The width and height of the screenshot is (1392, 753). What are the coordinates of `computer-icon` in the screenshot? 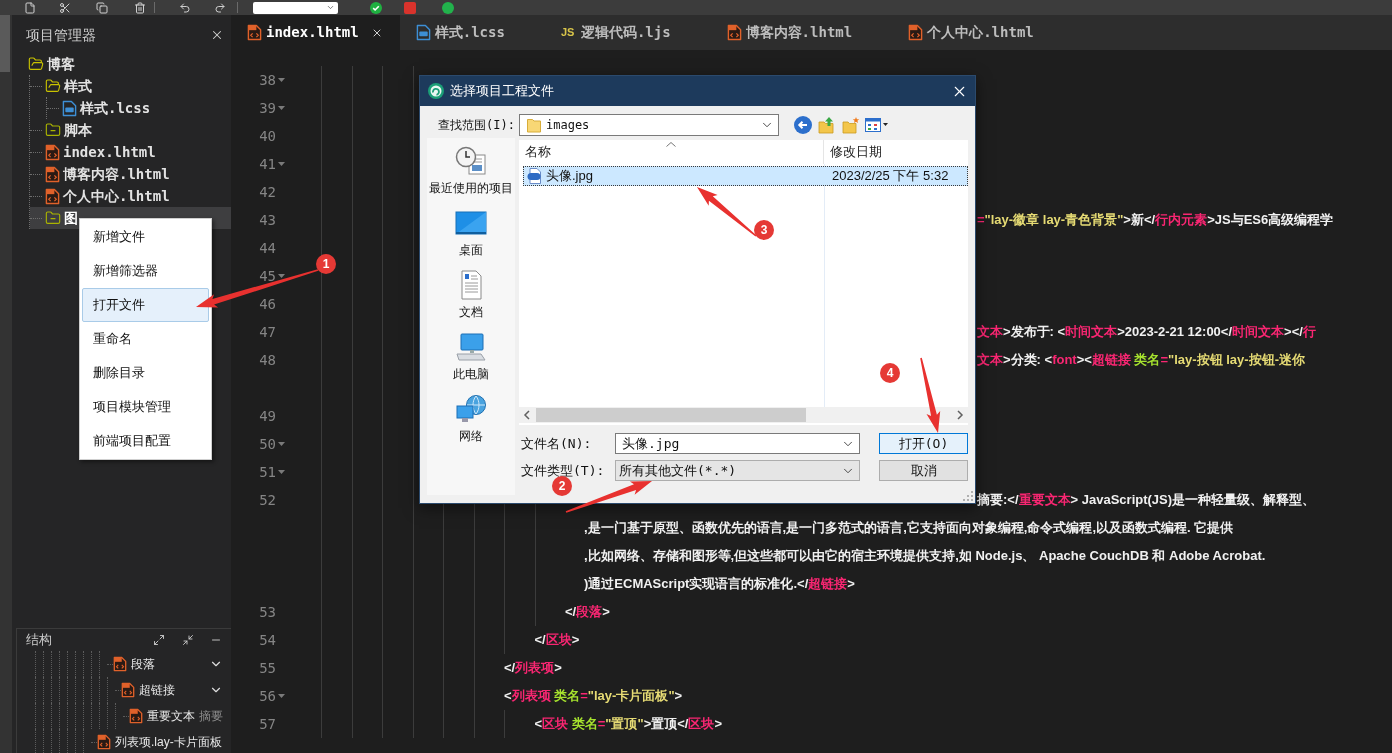 It's located at (471, 347).